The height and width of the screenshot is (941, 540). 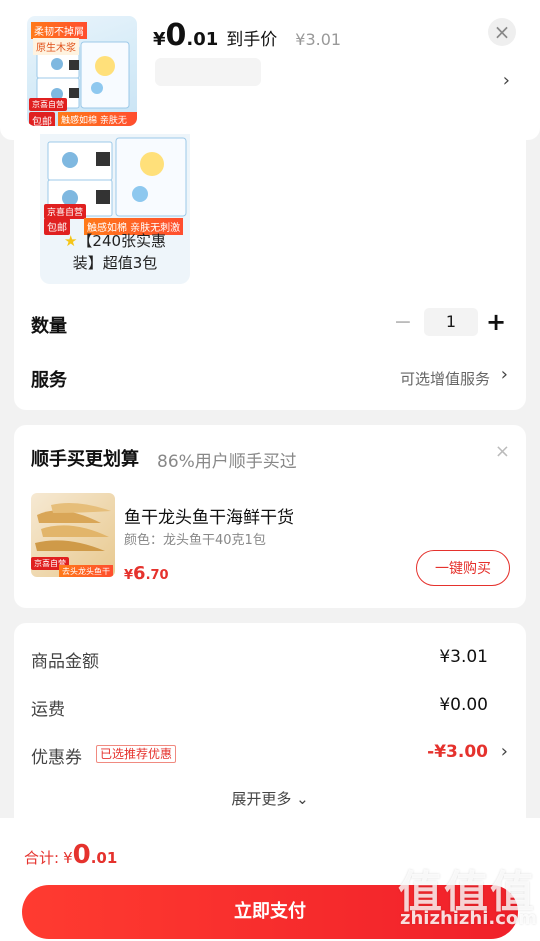 I want to click on total-integer: 0, so click(x=81, y=855).